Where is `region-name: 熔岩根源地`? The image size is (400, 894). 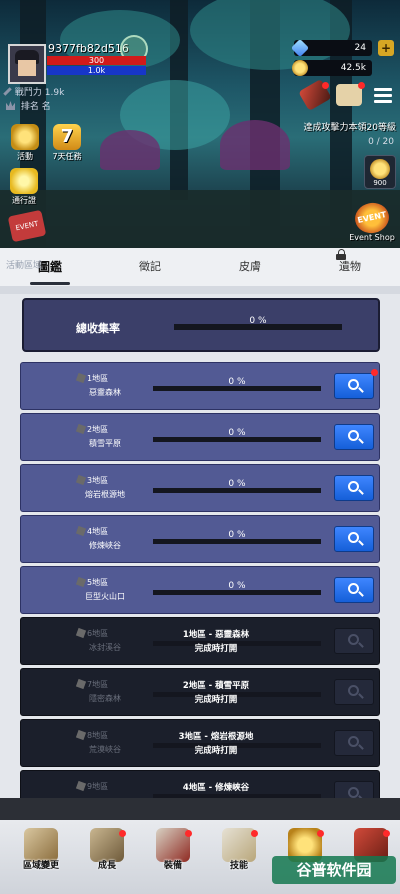
region-name: 熔岩根源地 is located at coordinates (105, 494).